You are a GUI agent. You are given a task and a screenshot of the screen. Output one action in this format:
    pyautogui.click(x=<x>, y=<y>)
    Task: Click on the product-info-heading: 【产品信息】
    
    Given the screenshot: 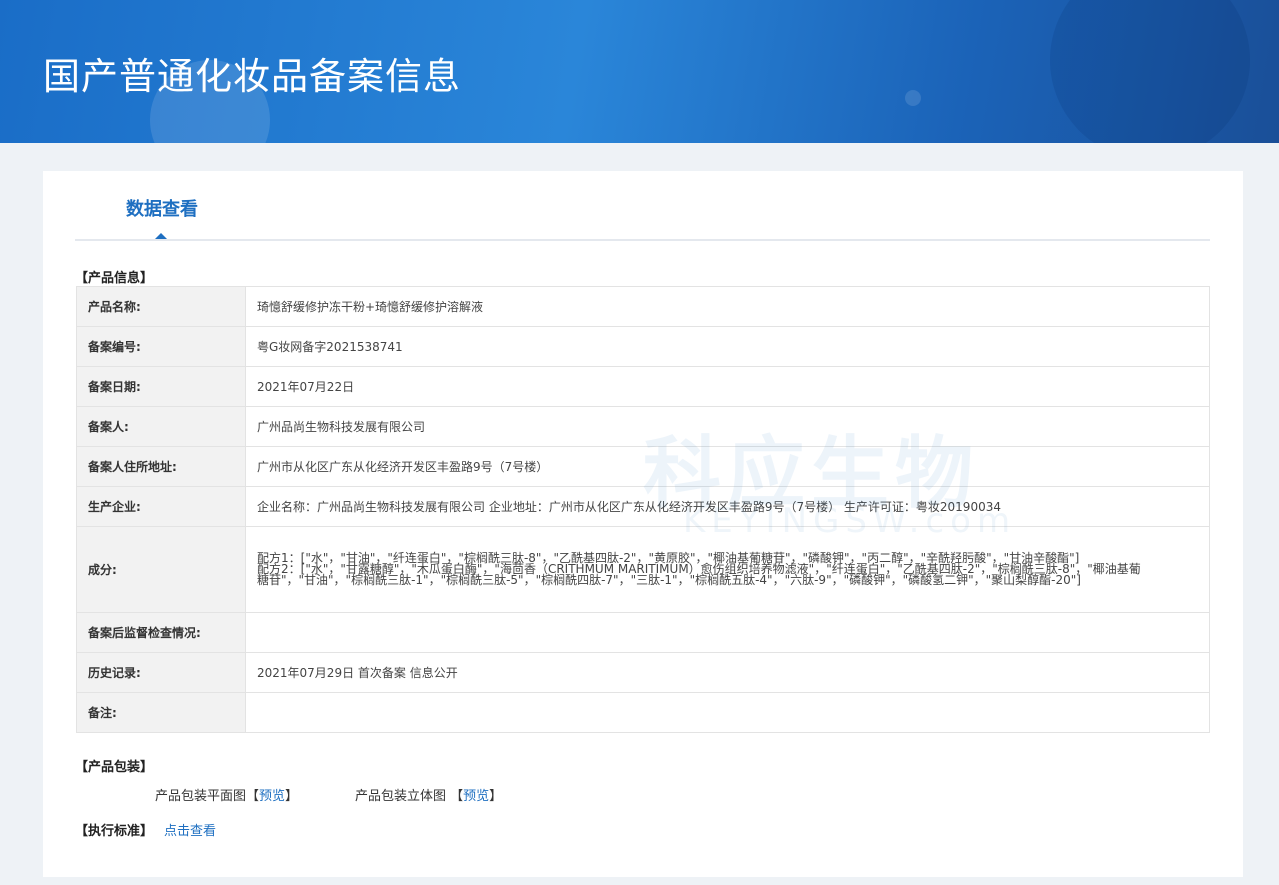 What is the action you would take?
    pyautogui.click(x=114, y=278)
    